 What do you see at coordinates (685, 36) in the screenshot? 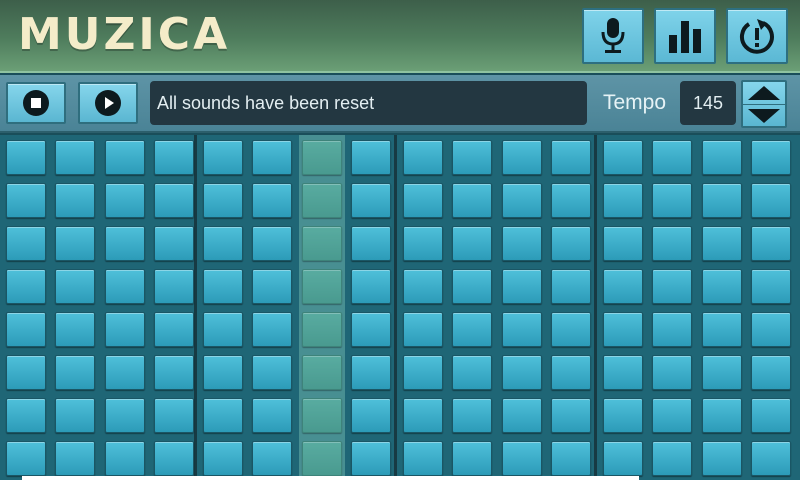
I see `equalizer-button` at bounding box center [685, 36].